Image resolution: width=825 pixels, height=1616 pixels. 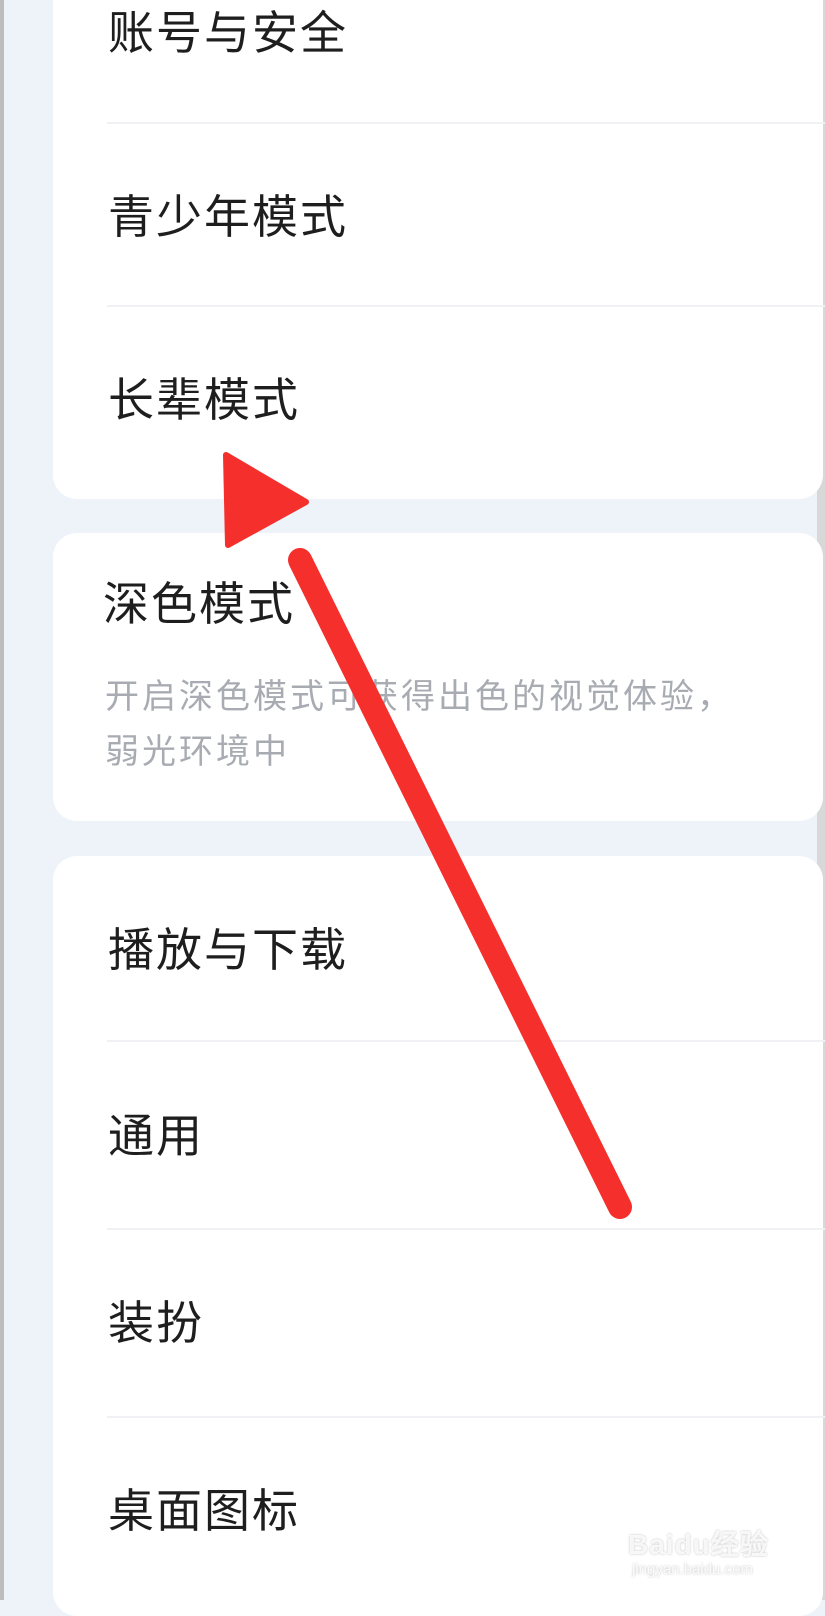 I want to click on watermark-brand: Baidu经验, so click(x=698, y=1544).